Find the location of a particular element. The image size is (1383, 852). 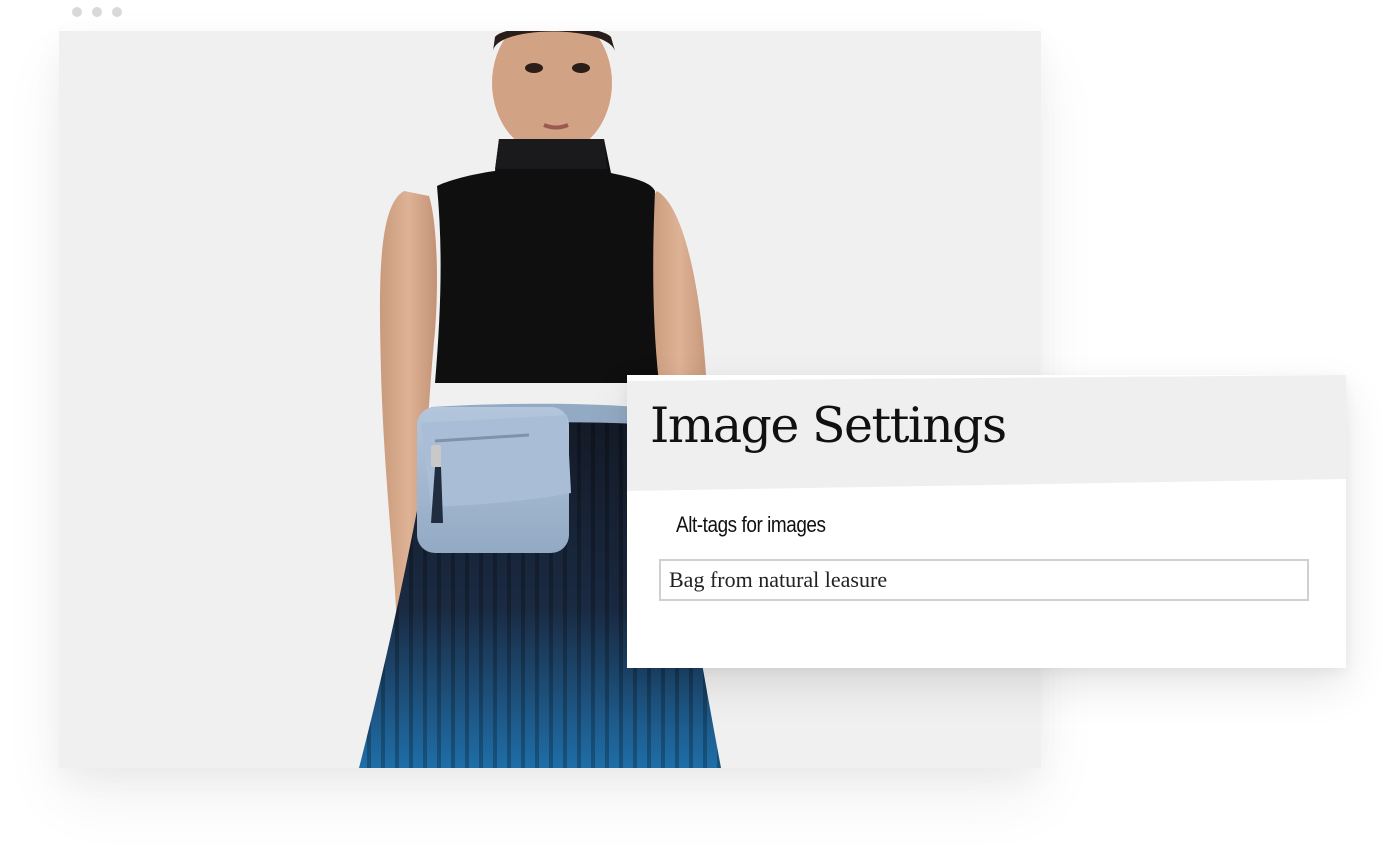

alt-tags-label: Alt-tags for images is located at coordinates (751, 524).